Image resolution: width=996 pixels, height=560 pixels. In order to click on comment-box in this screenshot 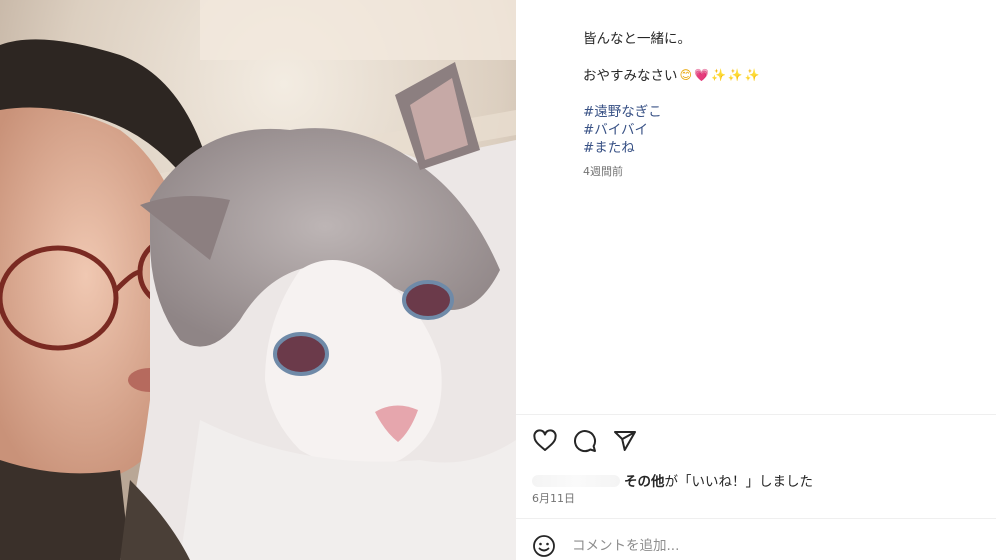, I will do `click(757, 546)`.